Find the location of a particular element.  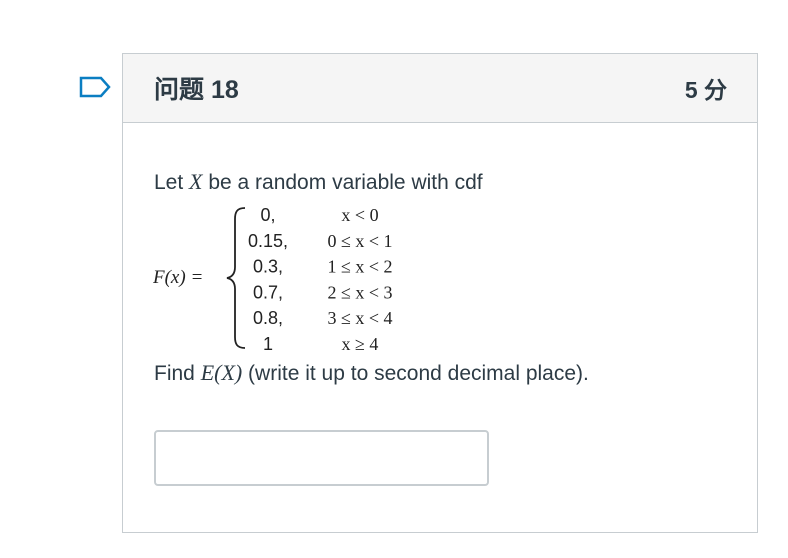

find-expression: E(X) is located at coordinates (221, 372).